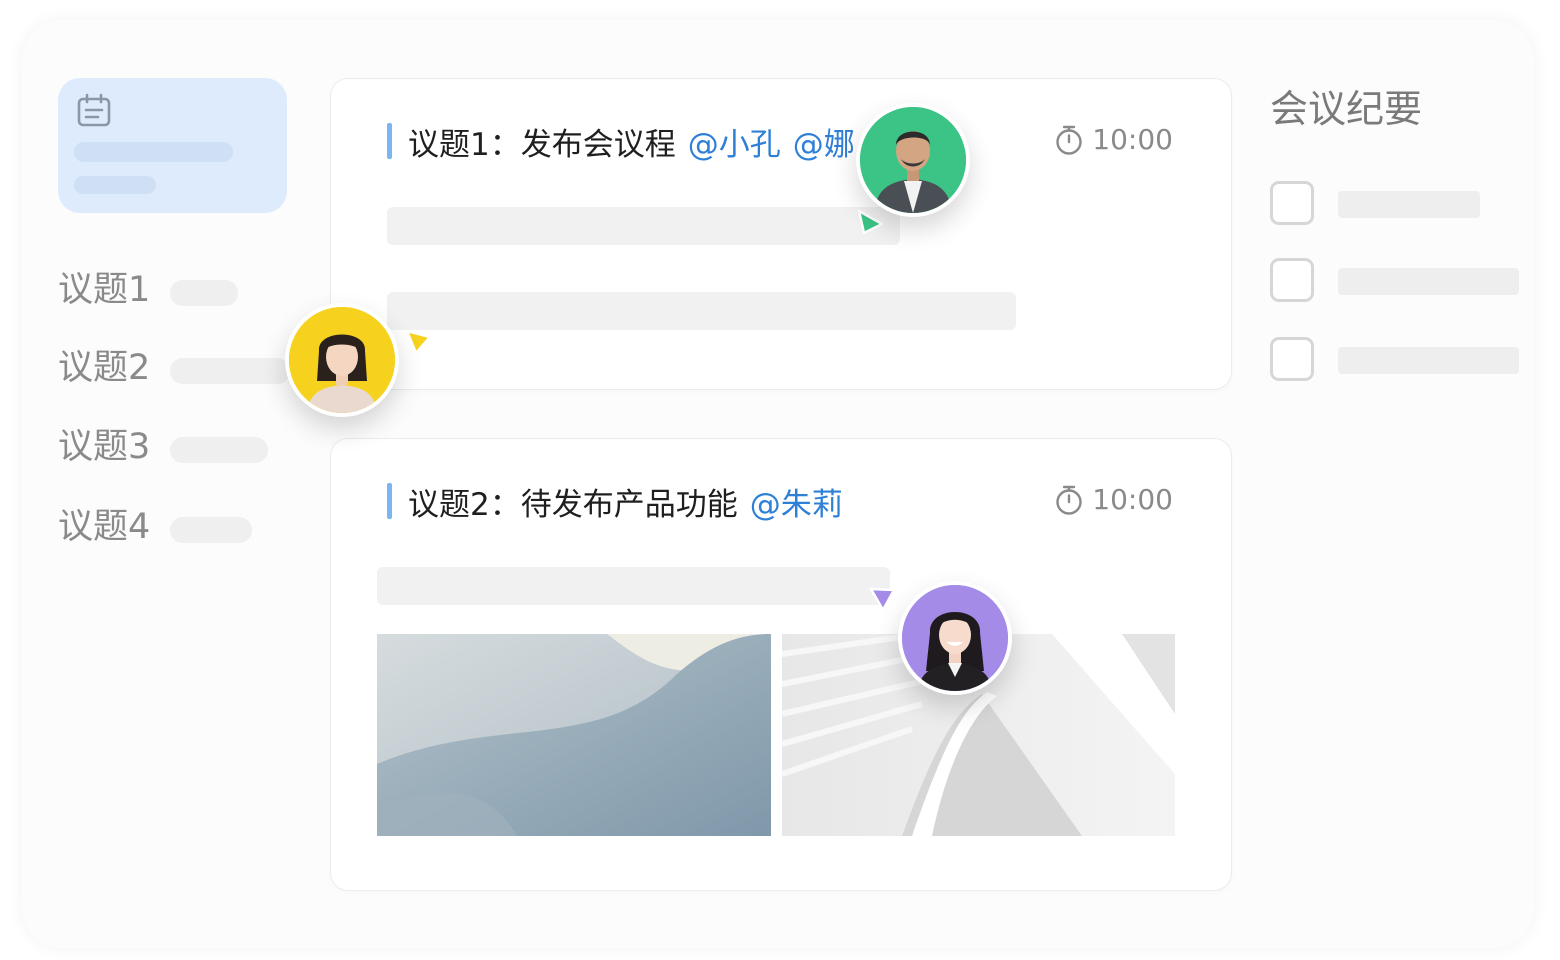 The image size is (1560, 960). I want to click on topic-title: 议题1：发布会议程, so click(542, 144).